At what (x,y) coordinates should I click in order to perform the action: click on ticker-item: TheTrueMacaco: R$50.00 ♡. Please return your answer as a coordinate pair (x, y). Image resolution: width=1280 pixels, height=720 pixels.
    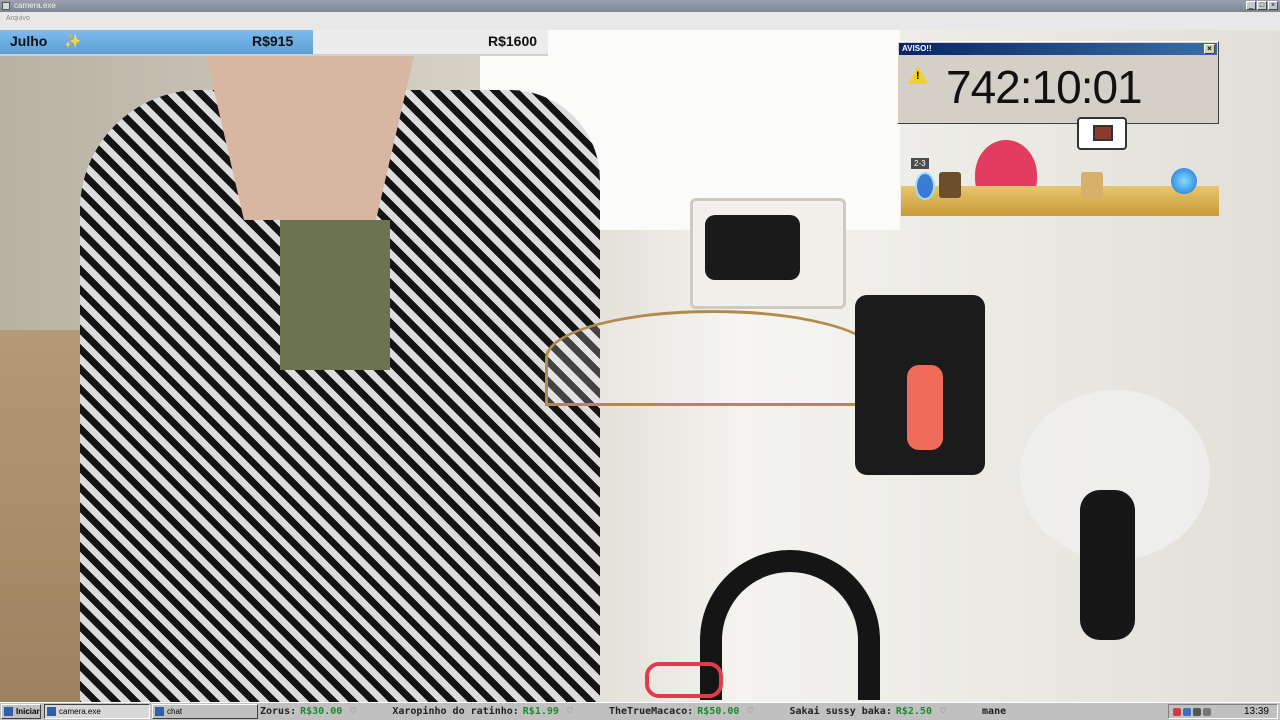
    Looking at the image, I should click on (696, 711).